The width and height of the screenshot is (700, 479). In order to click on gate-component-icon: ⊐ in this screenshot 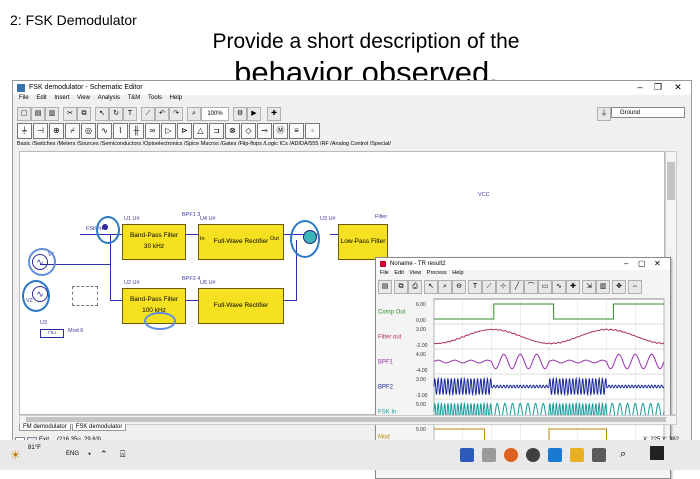, I will do `click(216, 131)`.